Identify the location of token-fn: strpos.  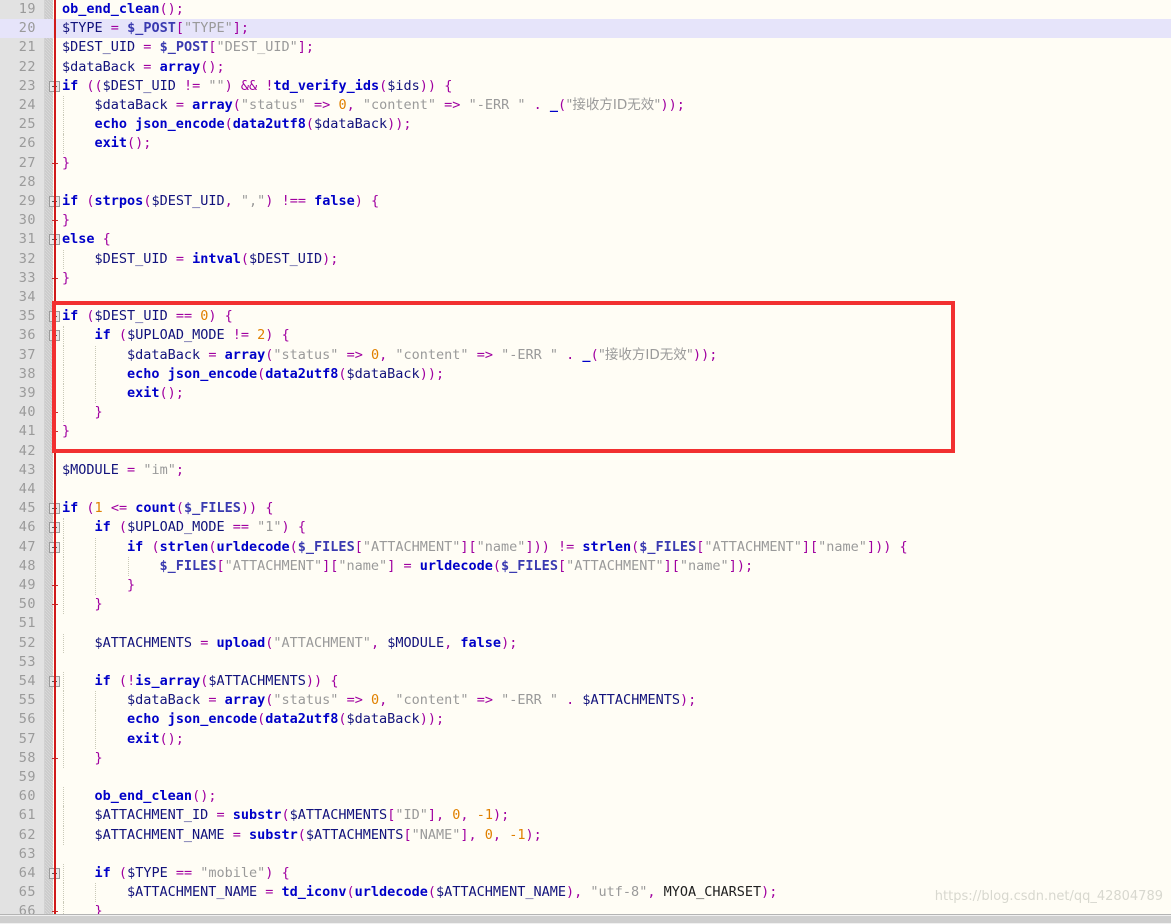
(119, 201).